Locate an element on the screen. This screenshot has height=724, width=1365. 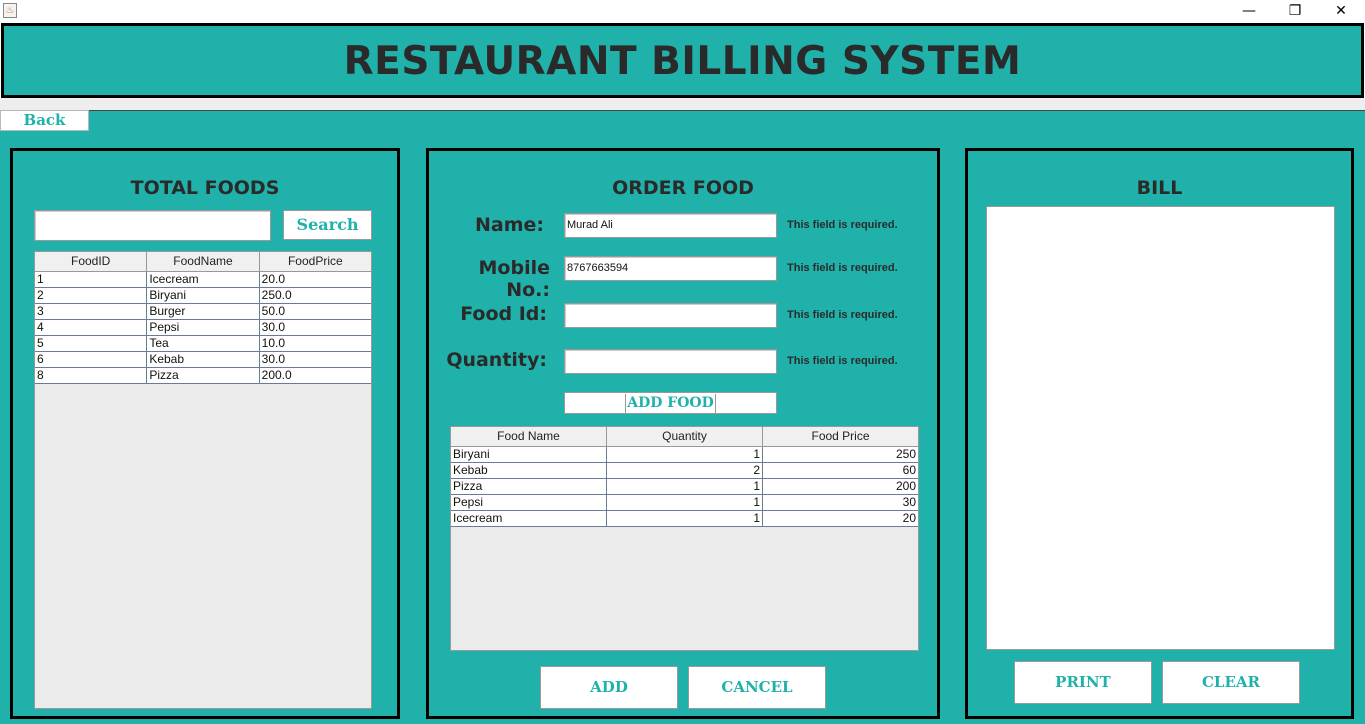
order-food-title: ORDER FOOD is located at coordinates (683, 188).